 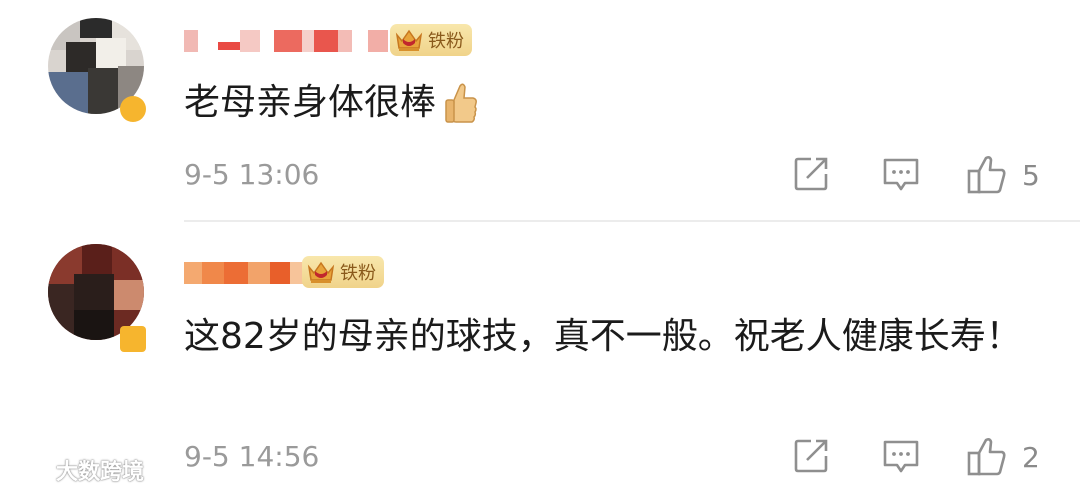 I want to click on watermark-text: 大数跨境, so click(x=100, y=472).